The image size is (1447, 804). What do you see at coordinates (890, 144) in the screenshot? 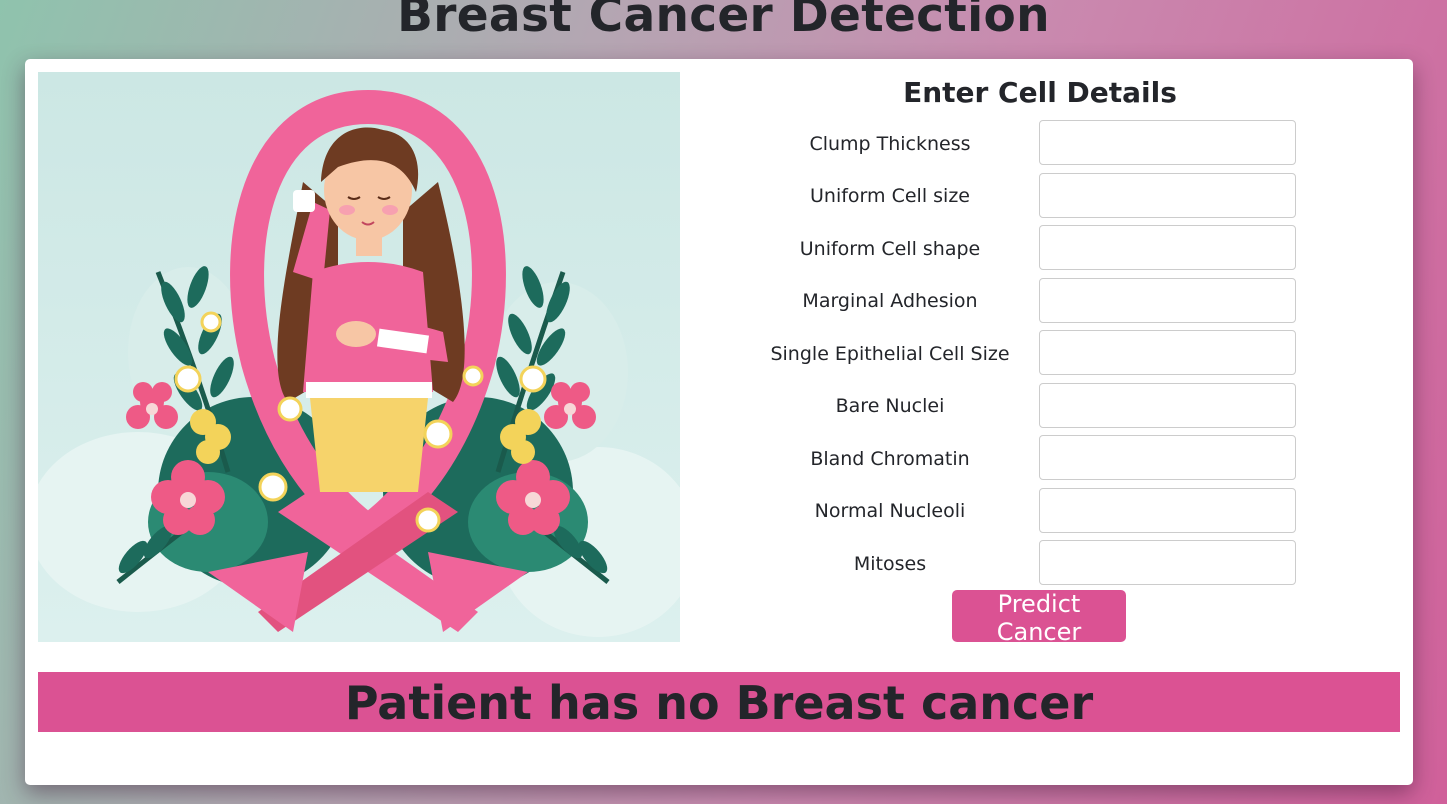
I see `label-clump-thickness: Clump Thickness` at bounding box center [890, 144].